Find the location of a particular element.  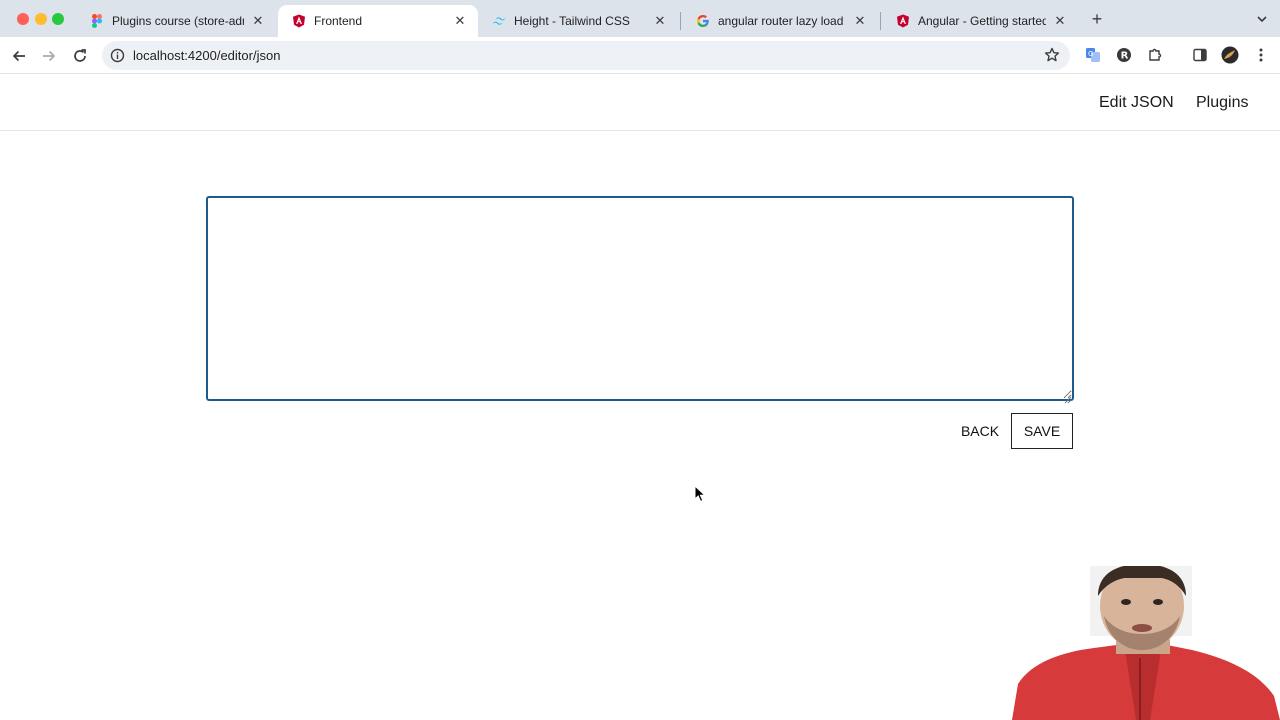

reload-icon is located at coordinates (80, 56).